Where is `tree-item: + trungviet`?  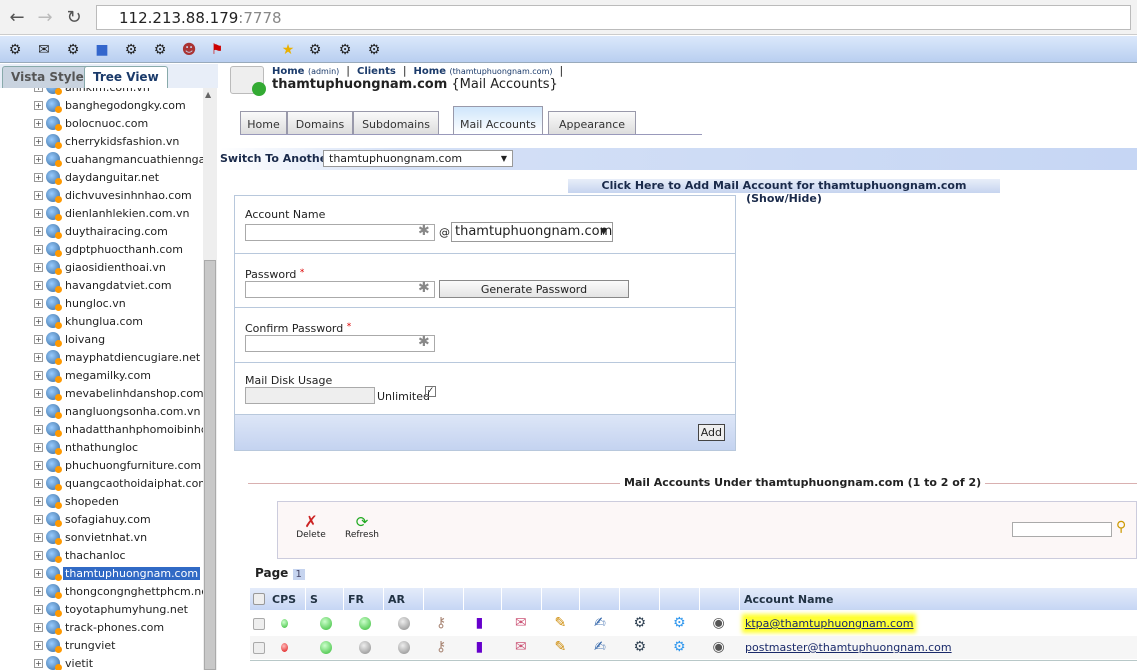
tree-item: + trungviet is located at coordinates (75, 645).